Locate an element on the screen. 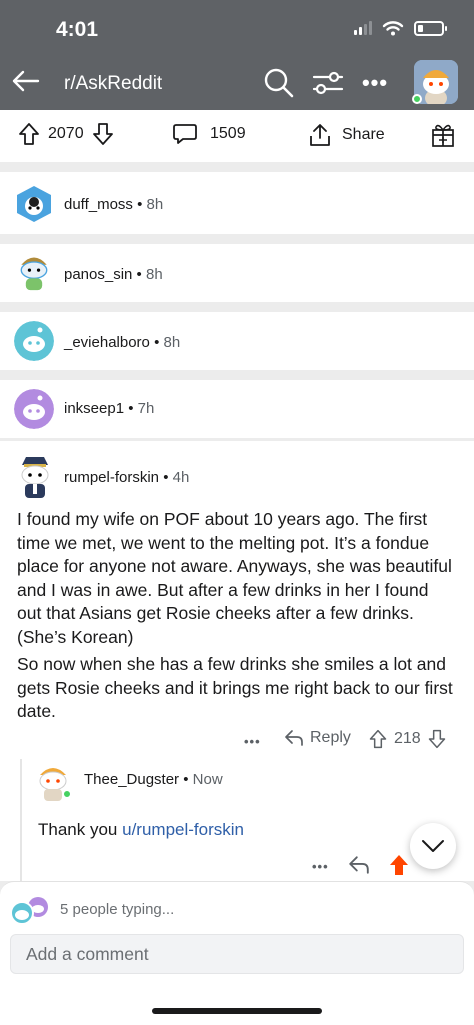  share-button: Share is located at coordinates (346, 135).